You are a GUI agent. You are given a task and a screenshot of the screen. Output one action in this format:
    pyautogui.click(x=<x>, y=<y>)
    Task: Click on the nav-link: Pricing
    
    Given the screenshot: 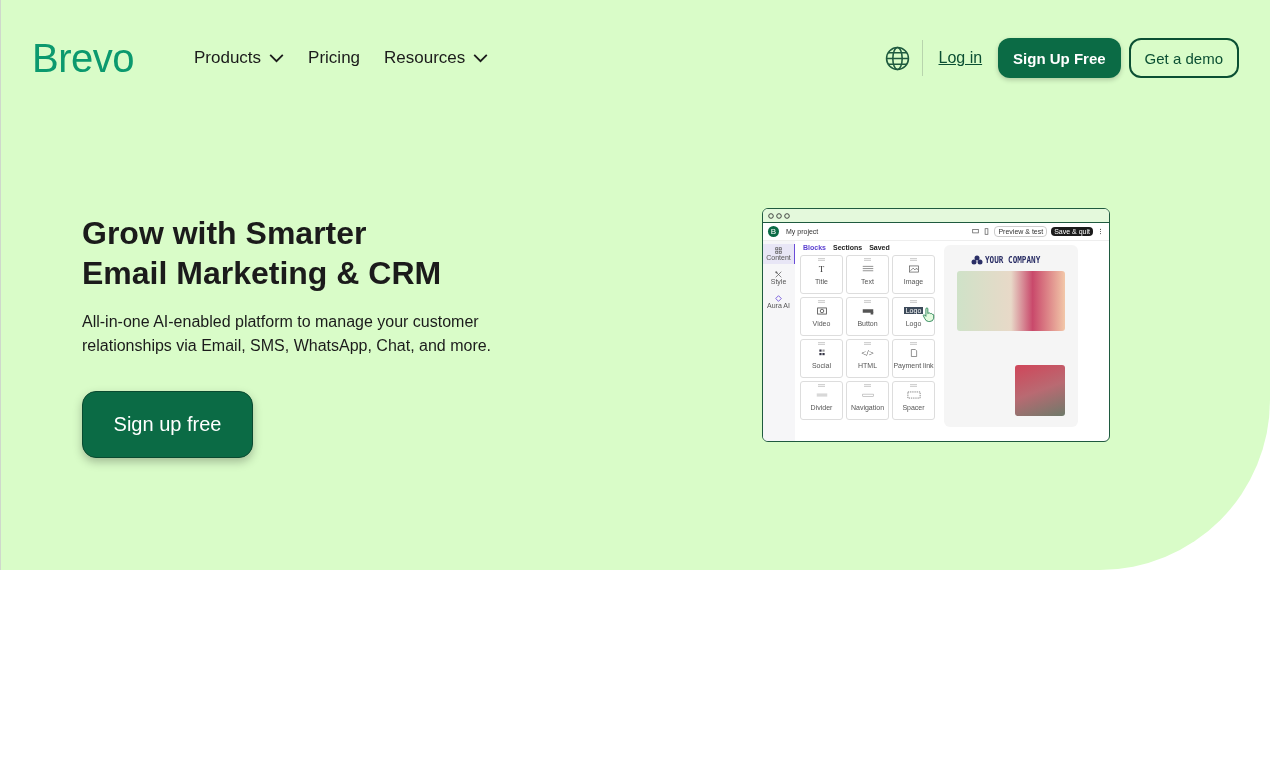 What is the action you would take?
    pyautogui.click(x=334, y=58)
    